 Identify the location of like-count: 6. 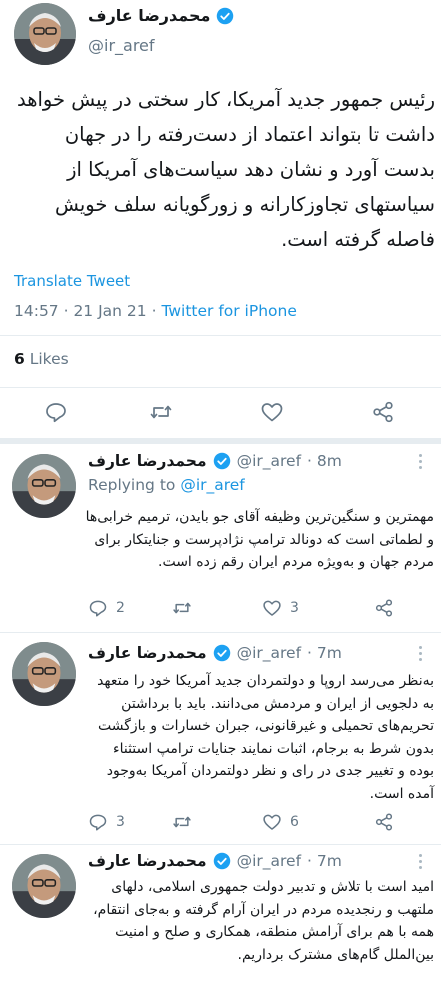
(294, 822).